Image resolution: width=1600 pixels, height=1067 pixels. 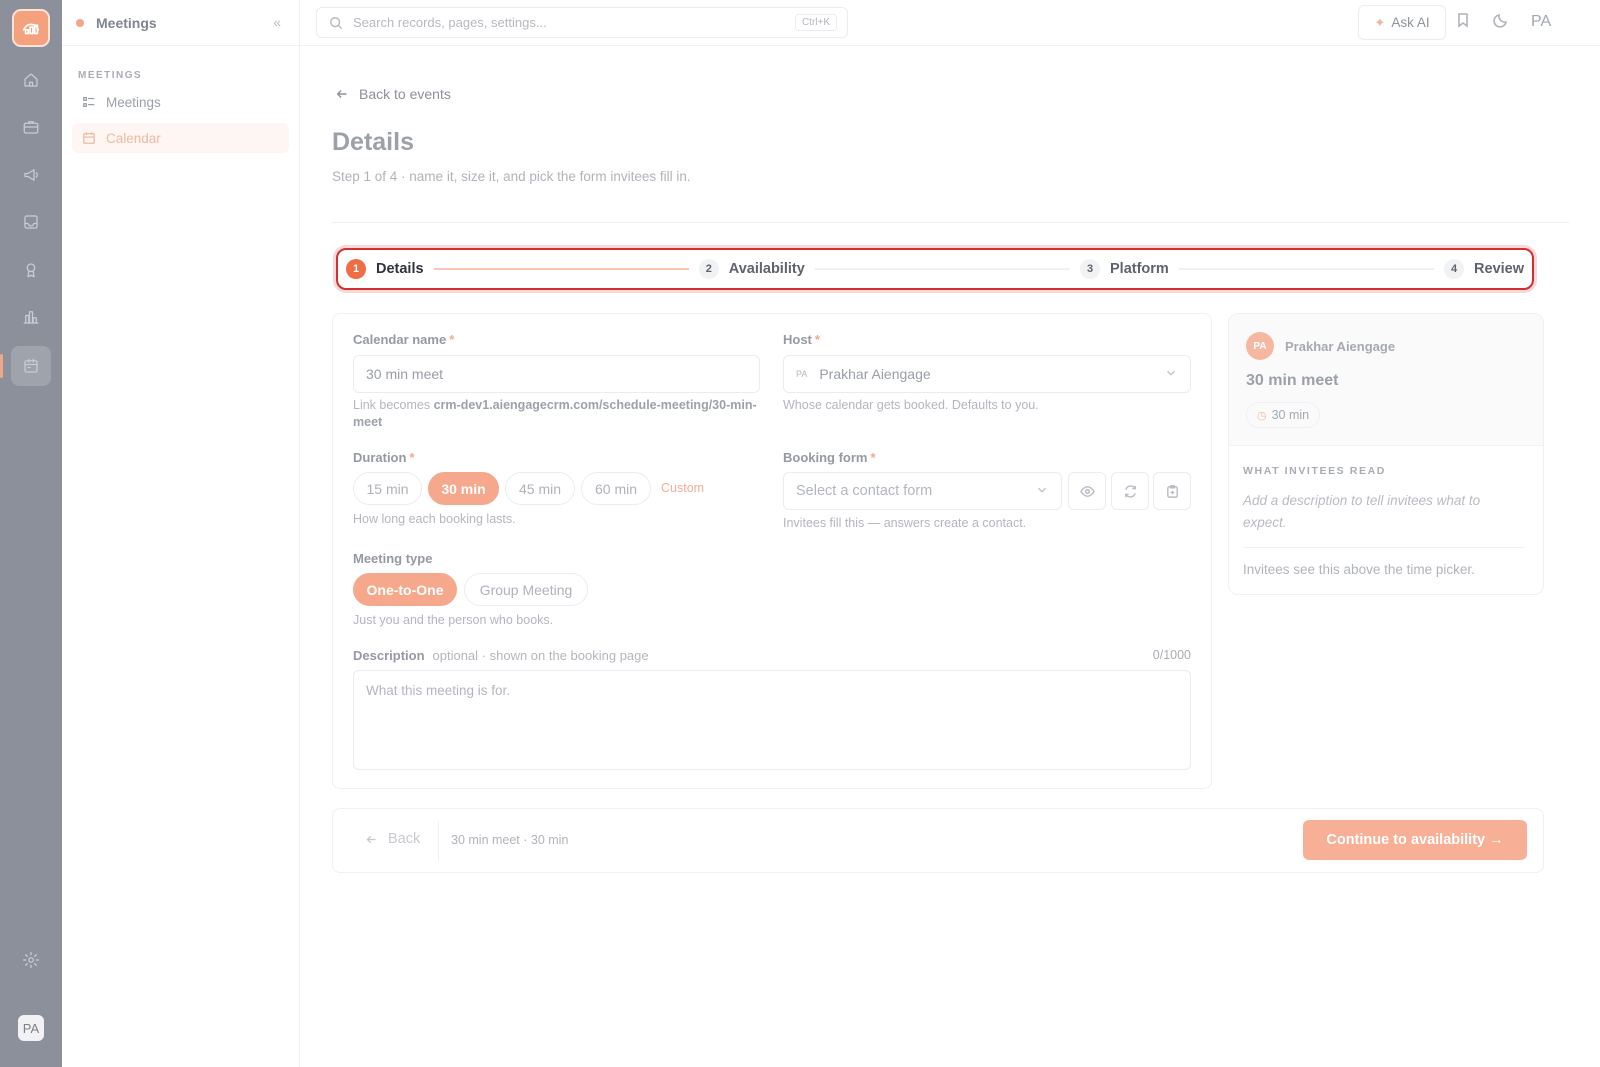 What do you see at coordinates (1410, 22) in the screenshot?
I see `ask-ai-label: Ask AI` at bounding box center [1410, 22].